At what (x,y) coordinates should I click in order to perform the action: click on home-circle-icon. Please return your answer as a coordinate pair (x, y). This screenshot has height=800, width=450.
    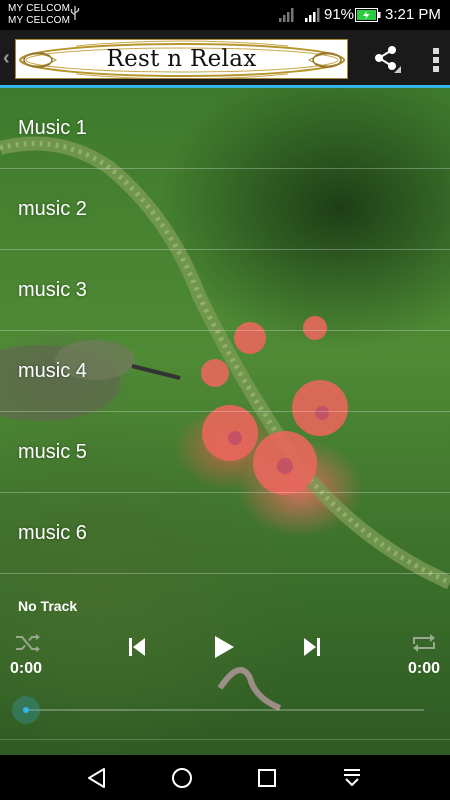
    Looking at the image, I should click on (182, 778).